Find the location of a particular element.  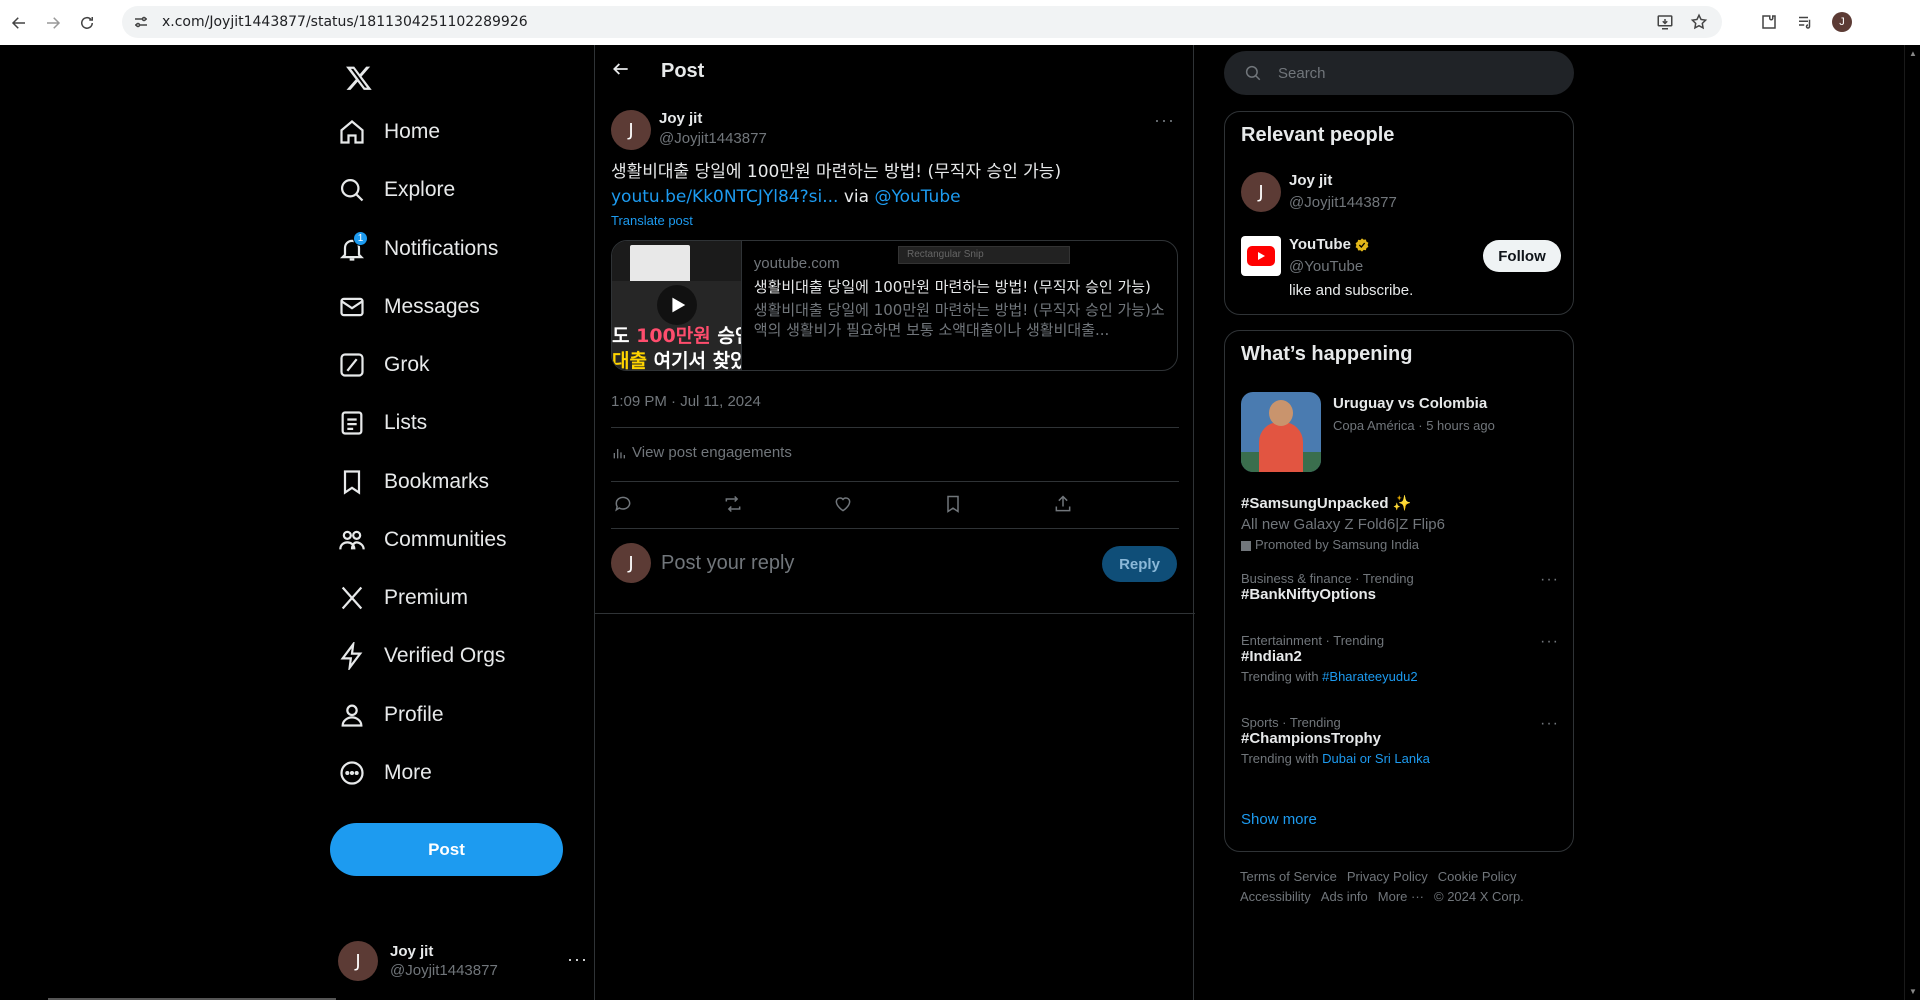

trend-sub-link: Dubai or Sri Lanka is located at coordinates (1376, 758).